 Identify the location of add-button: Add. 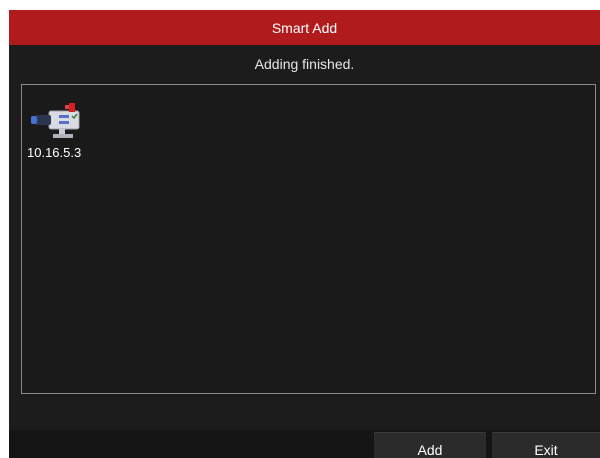
(430, 445).